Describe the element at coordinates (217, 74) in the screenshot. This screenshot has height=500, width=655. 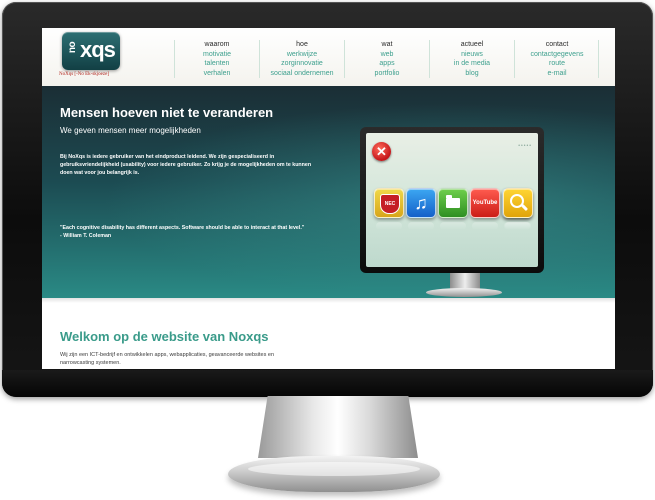
I see `nav-link: verhalen` at that location.